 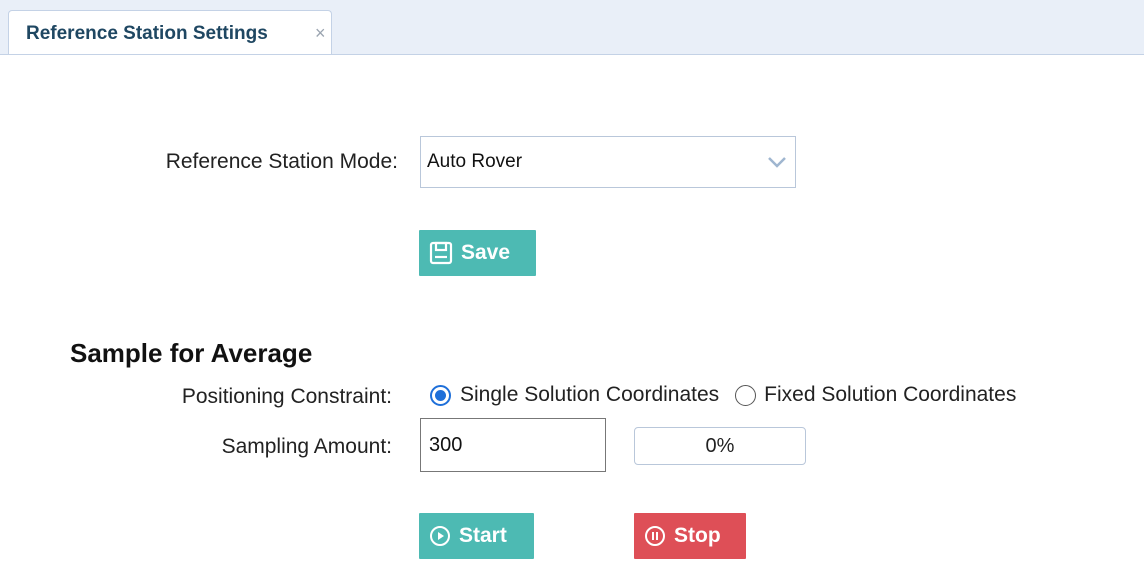 I want to click on radio-fixed-solution, so click(x=746, y=395).